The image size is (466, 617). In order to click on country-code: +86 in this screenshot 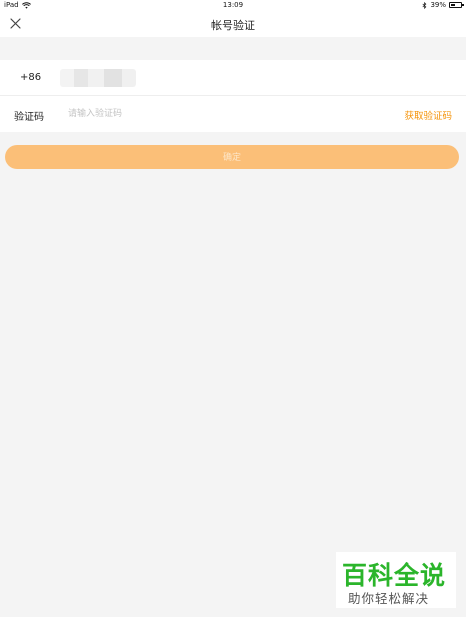, I will do `click(31, 77)`.